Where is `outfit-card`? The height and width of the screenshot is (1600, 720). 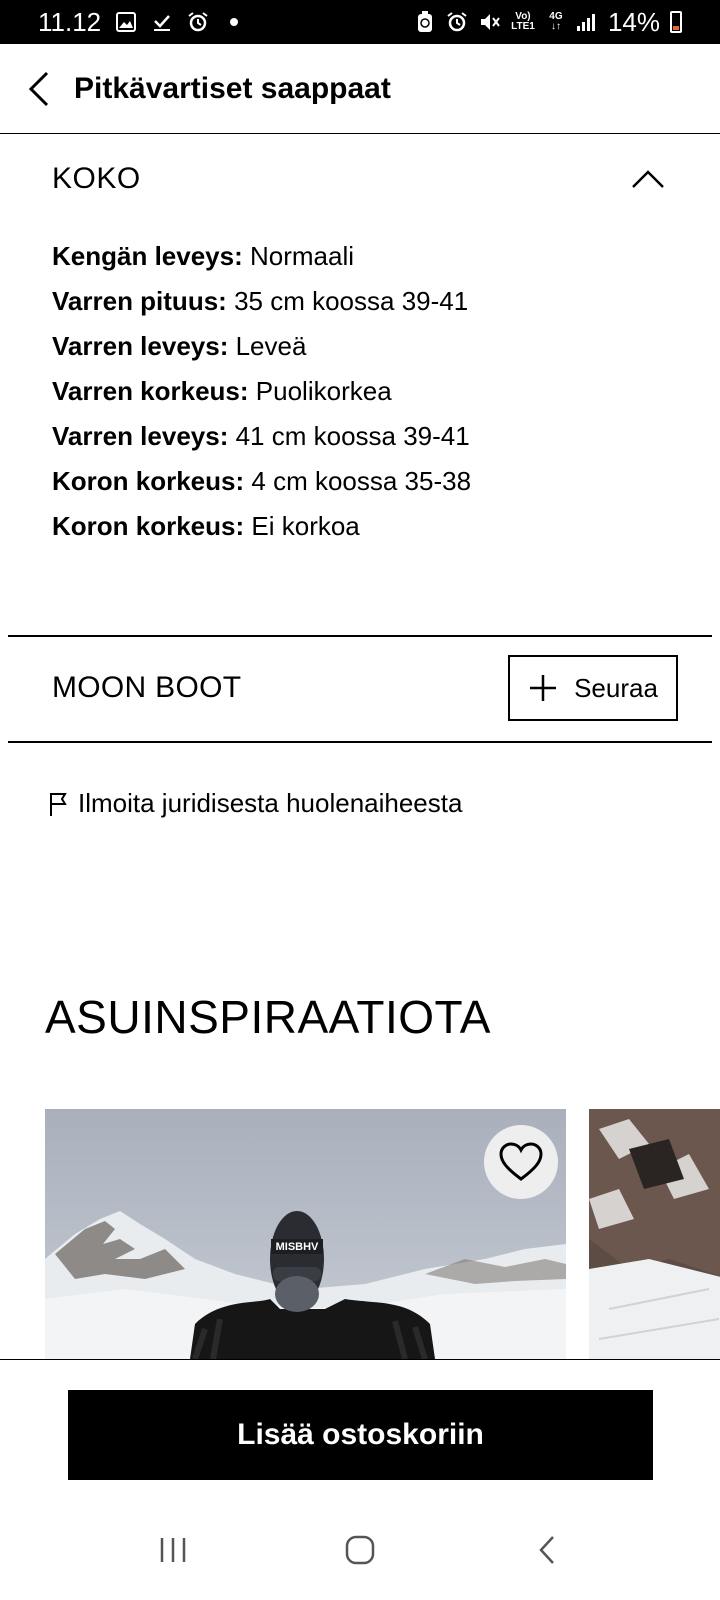 outfit-card is located at coordinates (654, 1234).